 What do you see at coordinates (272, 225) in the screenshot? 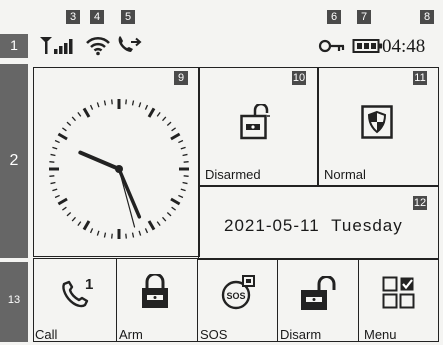
I see `date-value: 2021-05-11` at bounding box center [272, 225].